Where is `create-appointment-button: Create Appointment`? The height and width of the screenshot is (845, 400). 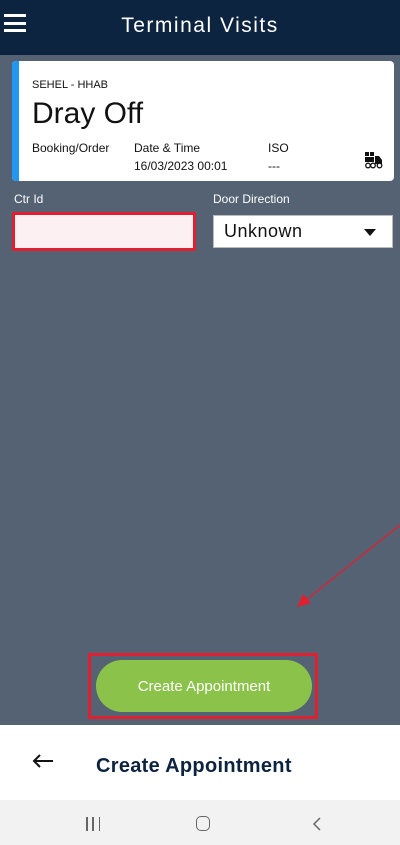 create-appointment-button: Create Appointment is located at coordinates (204, 686).